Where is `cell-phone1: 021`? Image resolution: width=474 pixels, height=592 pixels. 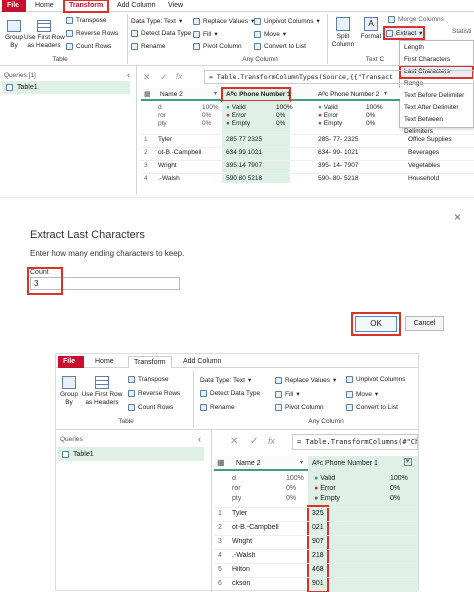 cell-phone1: 021 is located at coordinates (318, 527).